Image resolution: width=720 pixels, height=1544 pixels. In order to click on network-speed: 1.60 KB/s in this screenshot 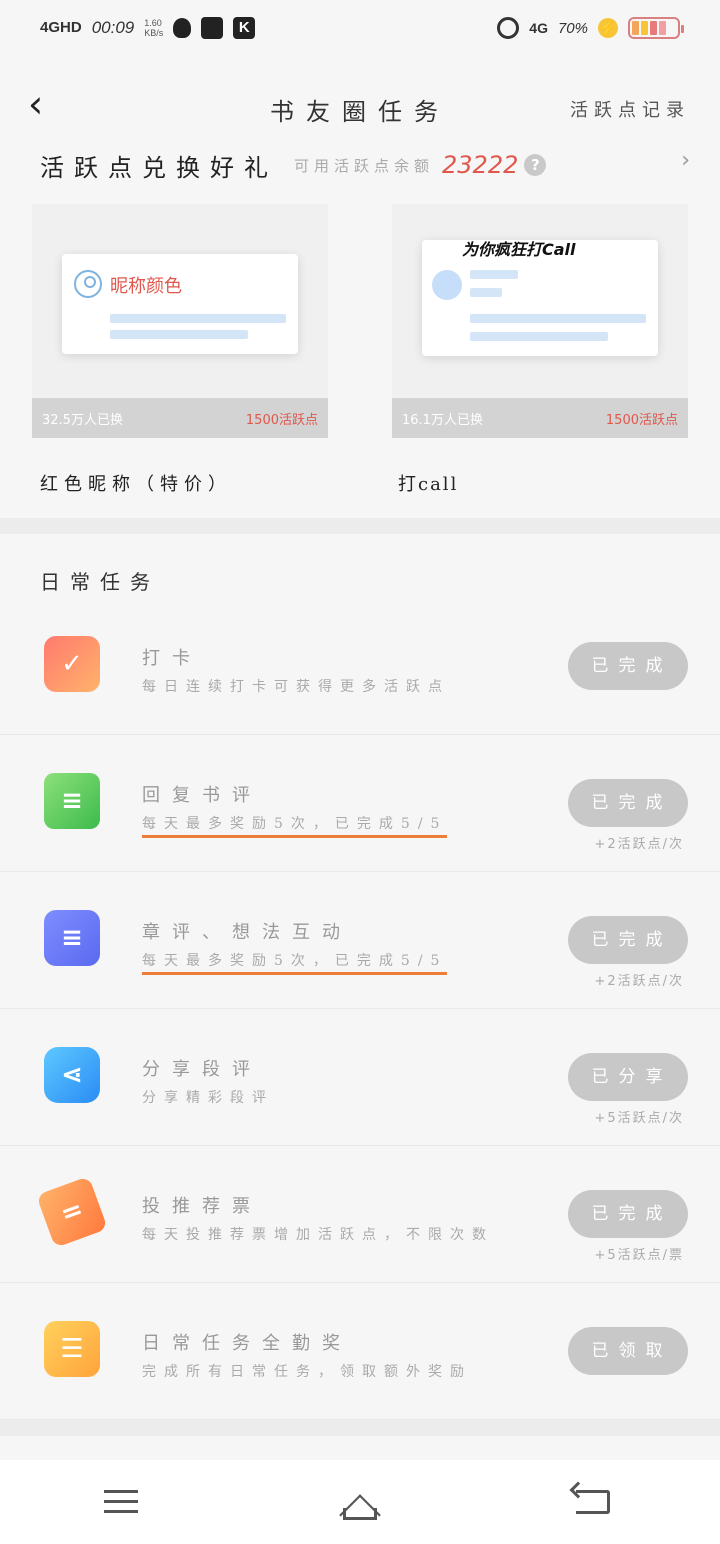, I will do `click(153, 28)`.